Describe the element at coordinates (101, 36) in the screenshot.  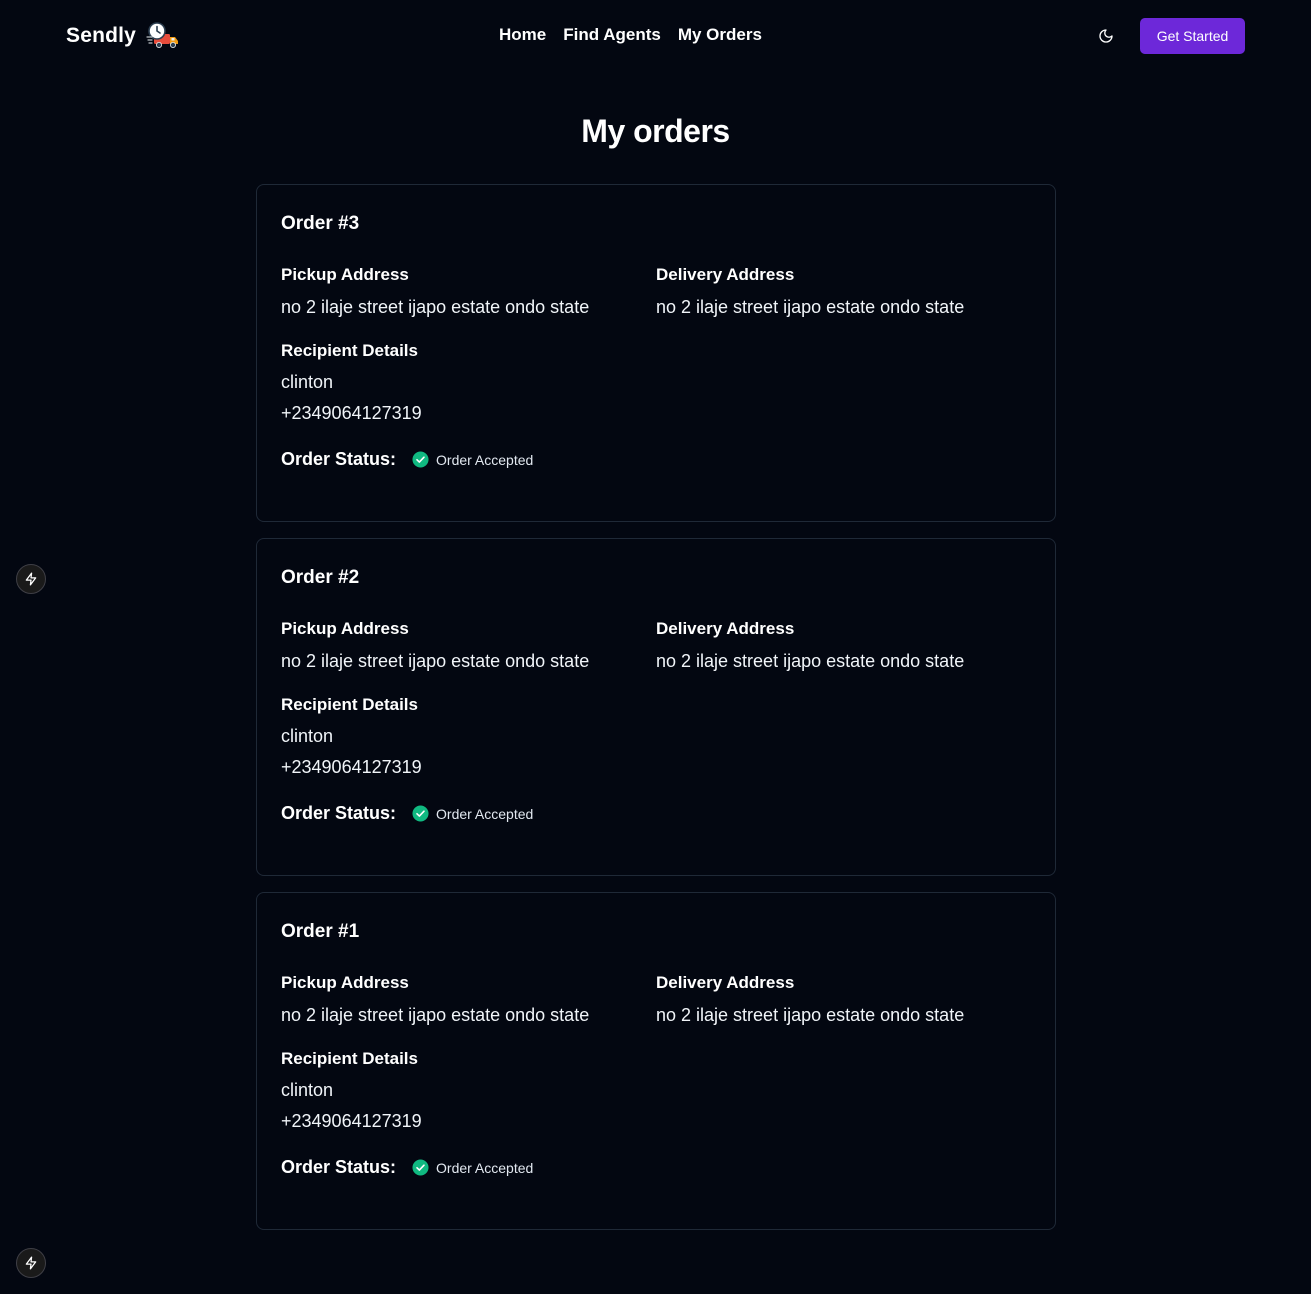
I see `brand-name: Sendly` at that location.